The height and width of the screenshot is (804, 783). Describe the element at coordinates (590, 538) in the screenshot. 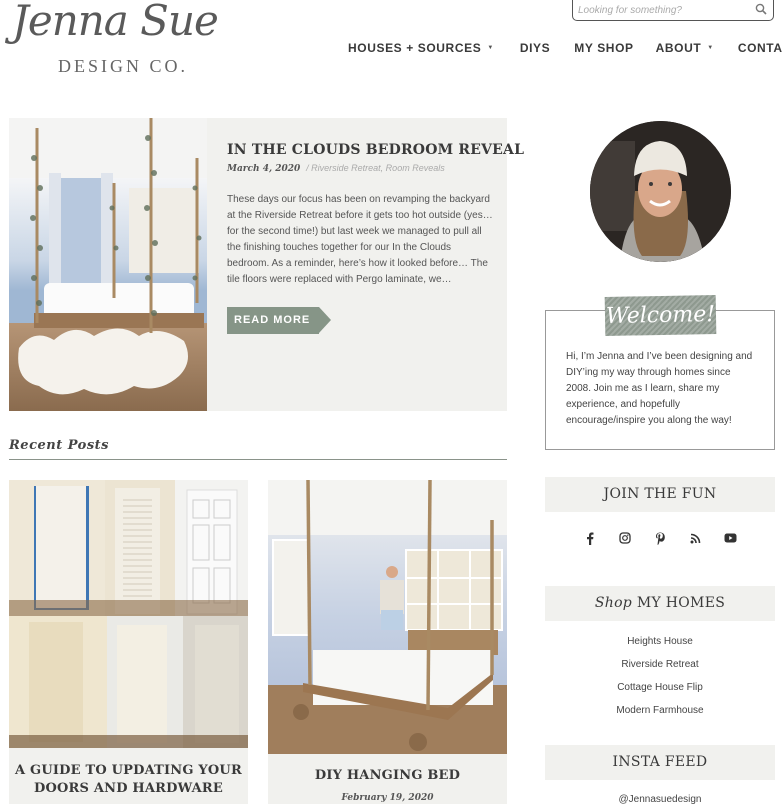

I see `facebook-icon` at that location.